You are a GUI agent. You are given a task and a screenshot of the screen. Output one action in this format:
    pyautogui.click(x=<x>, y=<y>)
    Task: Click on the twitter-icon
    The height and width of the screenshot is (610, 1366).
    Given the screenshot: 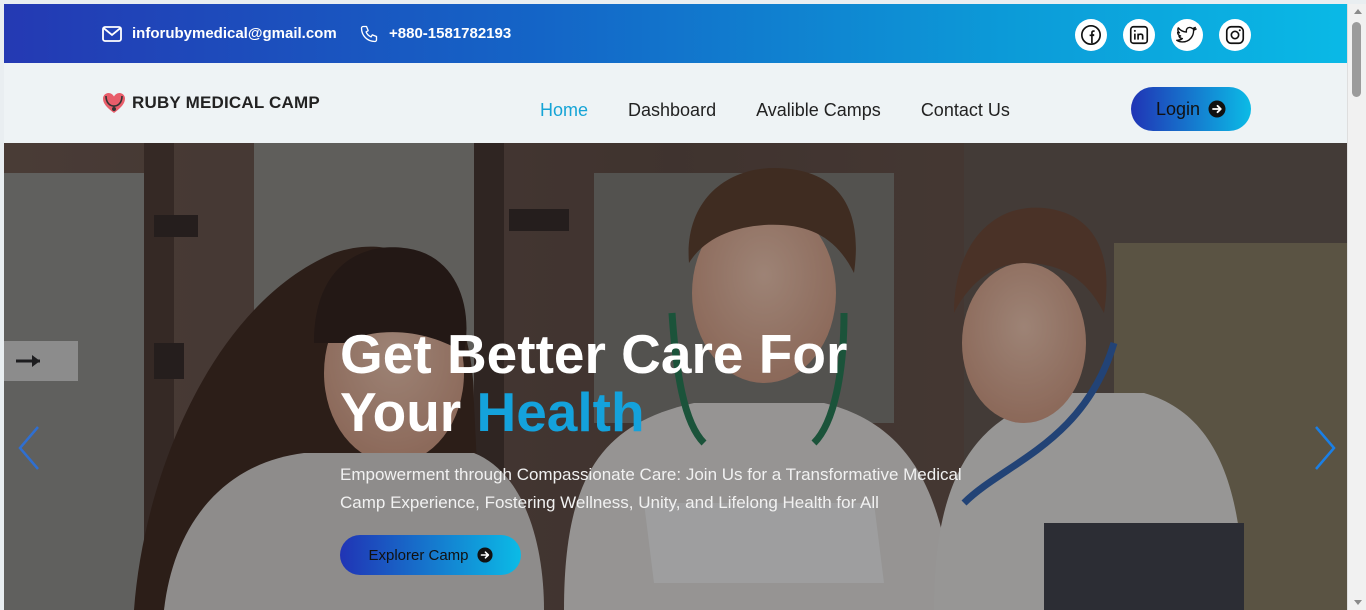 What is the action you would take?
    pyautogui.click(x=1186, y=34)
    